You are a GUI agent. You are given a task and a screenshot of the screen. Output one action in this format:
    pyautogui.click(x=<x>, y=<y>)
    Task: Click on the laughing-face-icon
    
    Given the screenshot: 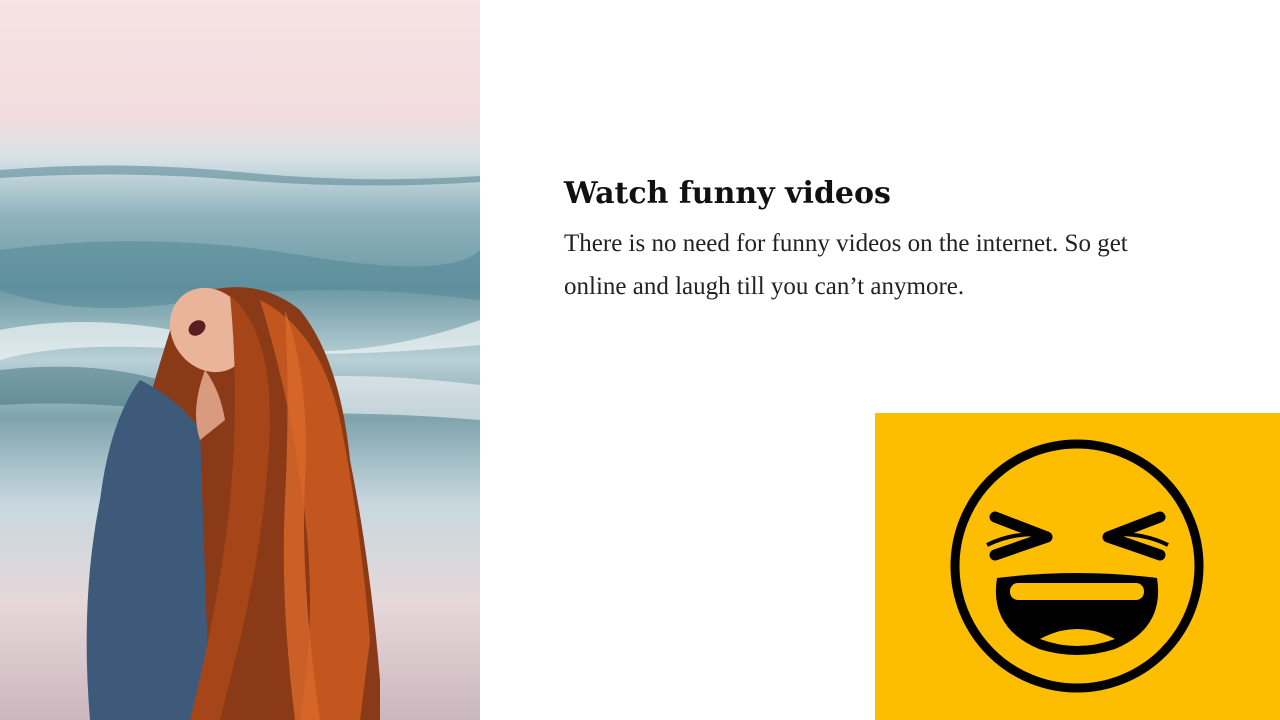 What is the action you would take?
    pyautogui.click(x=1077, y=566)
    